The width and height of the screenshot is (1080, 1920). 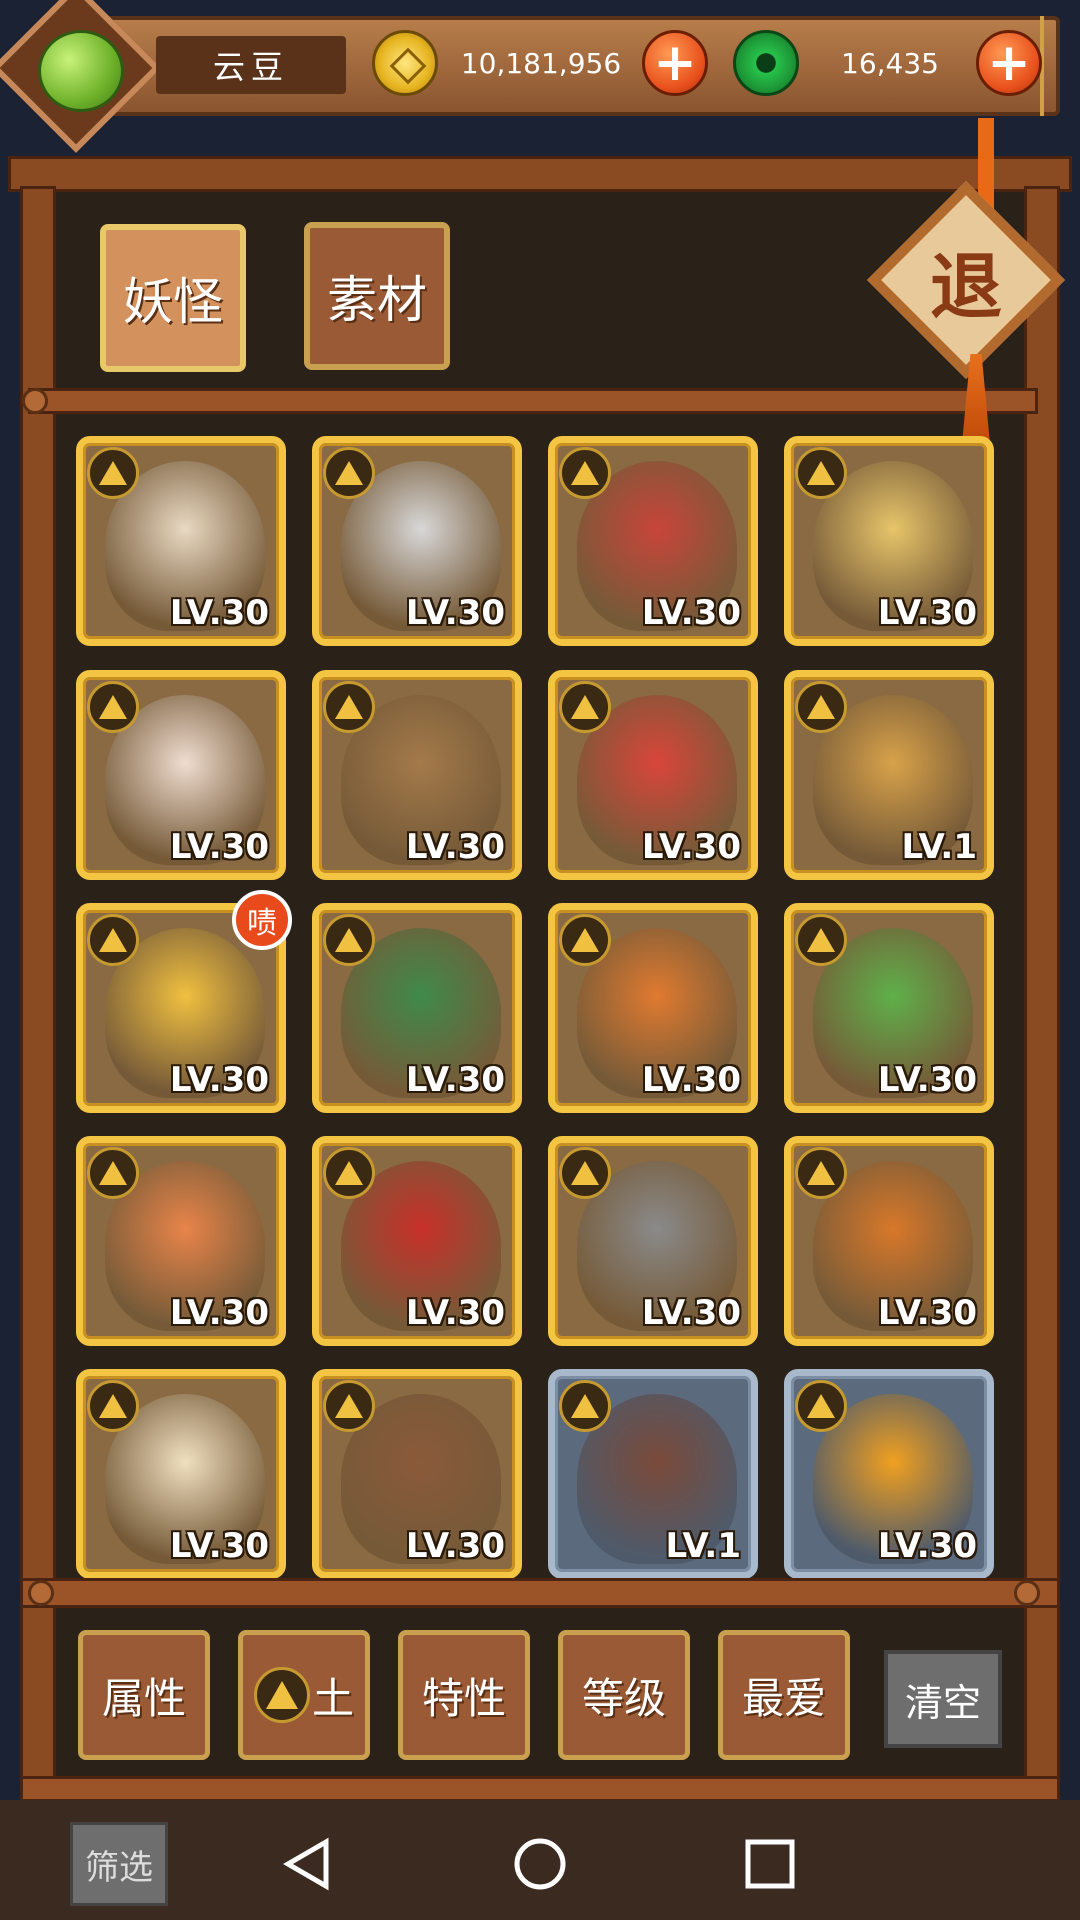 What do you see at coordinates (81, 71) in the screenshot?
I see `avatar` at bounding box center [81, 71].